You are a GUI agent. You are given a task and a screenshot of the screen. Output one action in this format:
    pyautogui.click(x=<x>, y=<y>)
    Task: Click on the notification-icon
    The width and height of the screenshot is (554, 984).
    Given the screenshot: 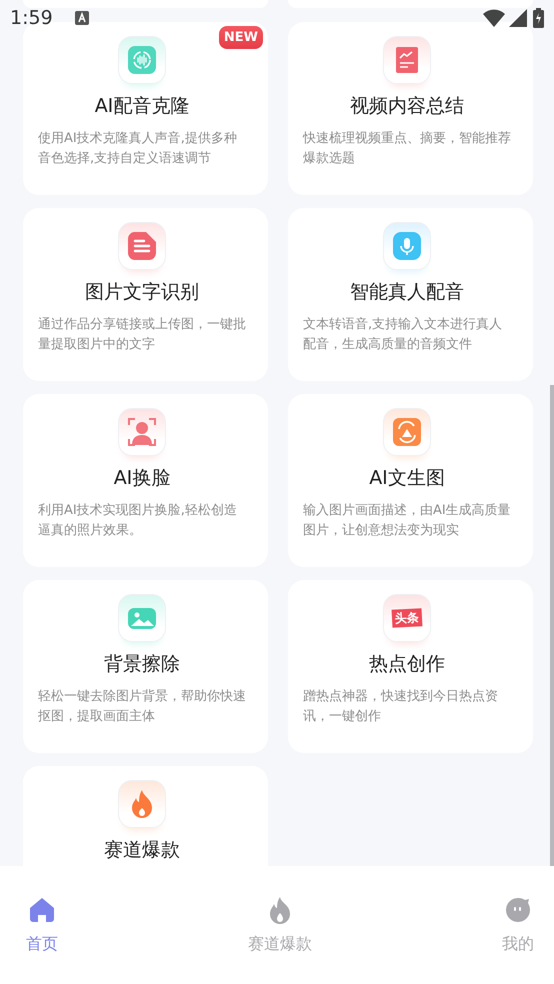 What is the action you would take?
    pyautogui.click(x=81, y=18)
    